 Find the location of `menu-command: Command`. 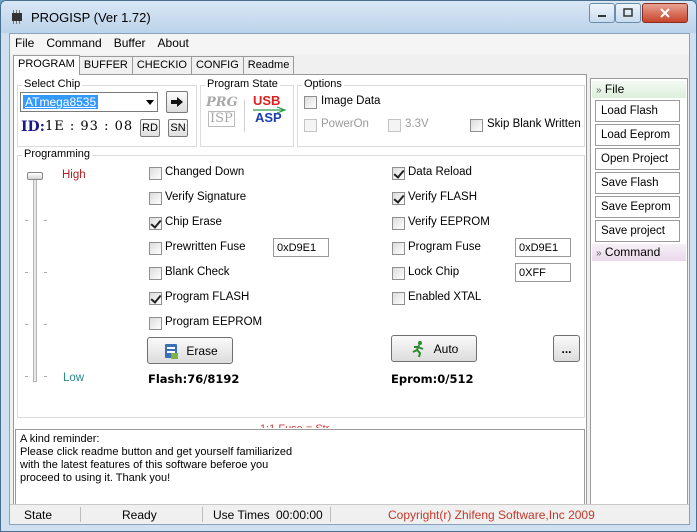

menu-command: Command is located at coordinates (73, 44).